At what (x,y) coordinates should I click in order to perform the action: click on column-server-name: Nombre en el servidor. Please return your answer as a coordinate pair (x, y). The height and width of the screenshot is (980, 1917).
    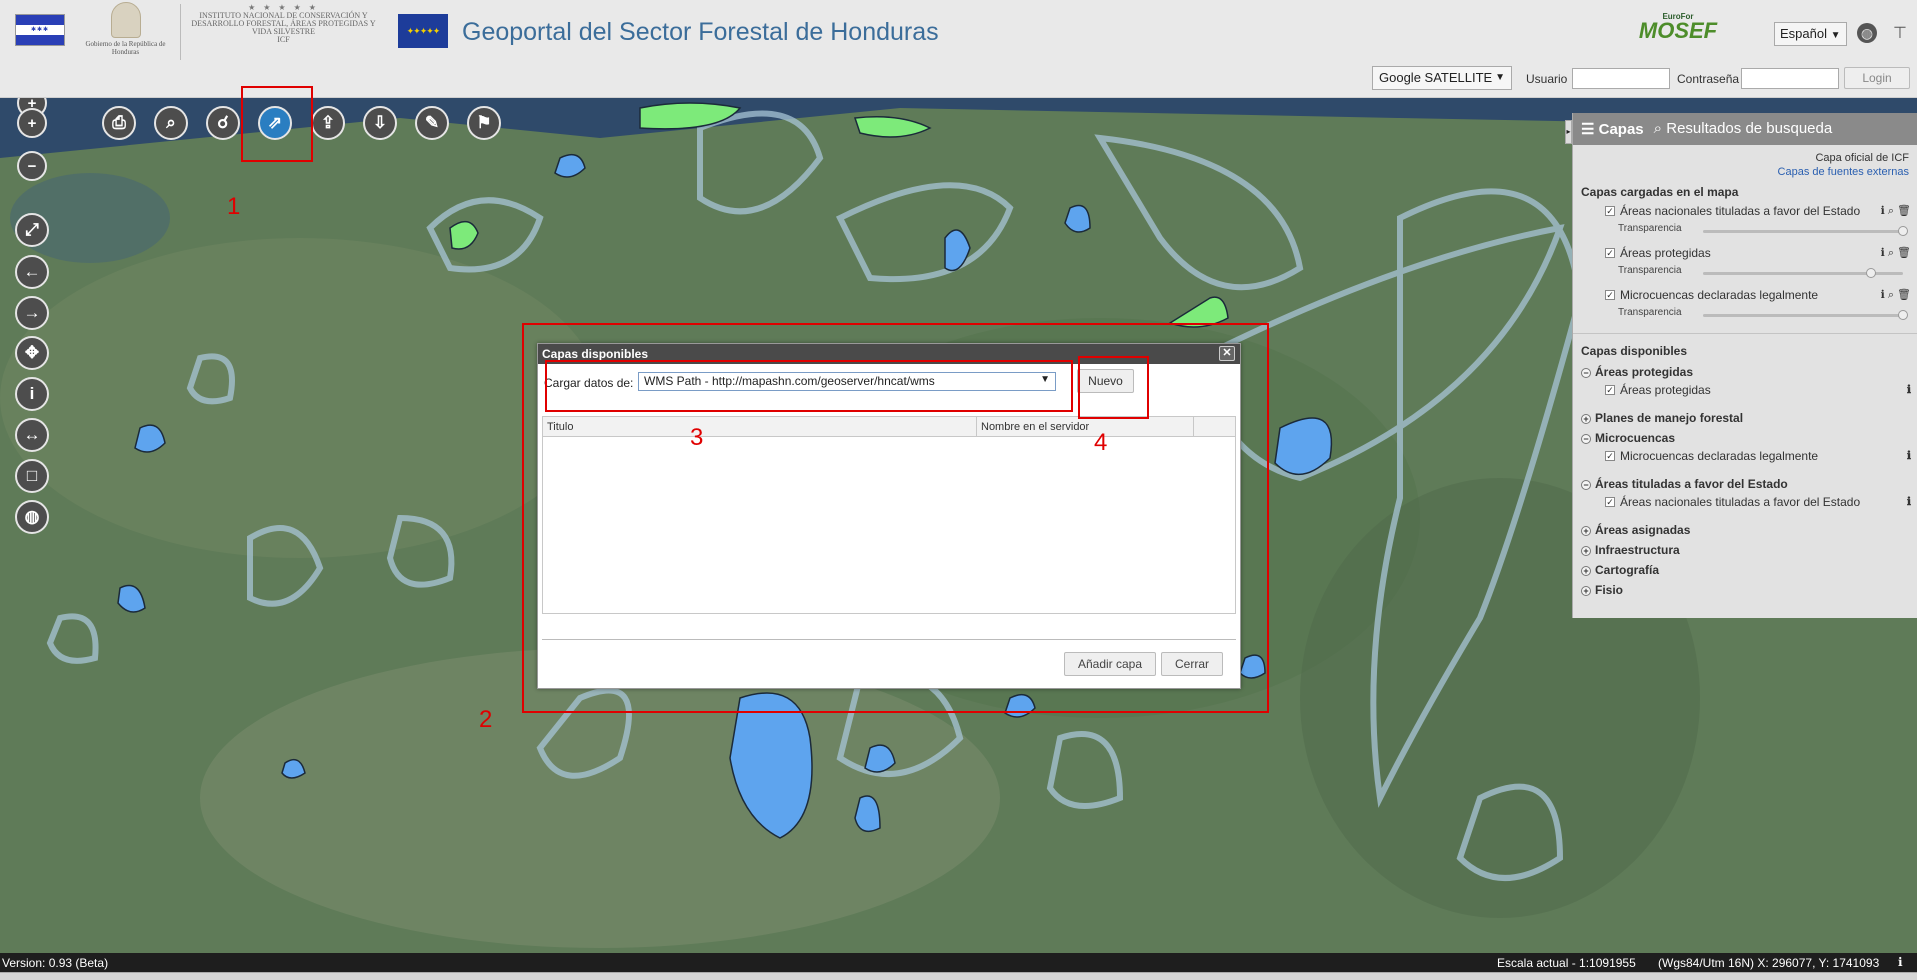
    Looking at the image, I should click on (1035, 427).